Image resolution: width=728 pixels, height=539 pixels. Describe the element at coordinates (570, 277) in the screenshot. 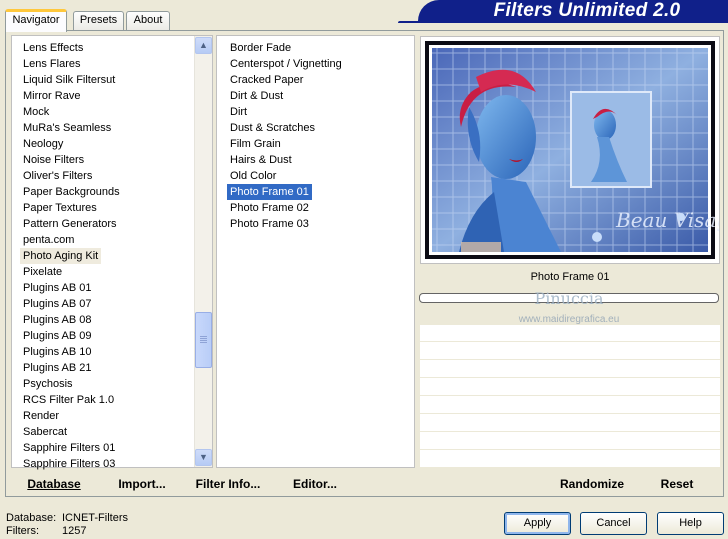

I see `preview-filter-name: Photo Frame 01` at that location.